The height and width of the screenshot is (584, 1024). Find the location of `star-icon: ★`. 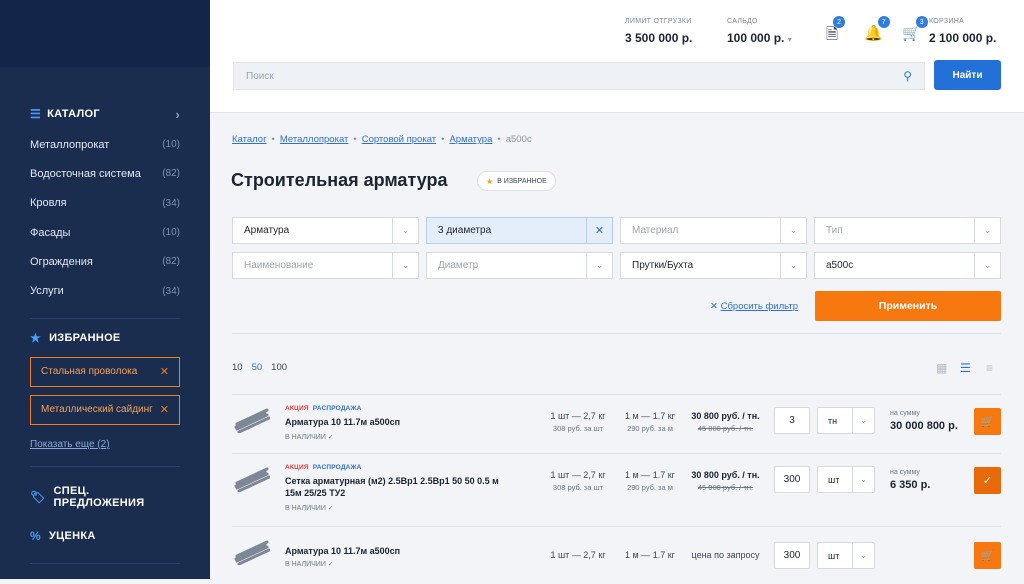

star-icon: ★ is located at coordinates (36, 337).